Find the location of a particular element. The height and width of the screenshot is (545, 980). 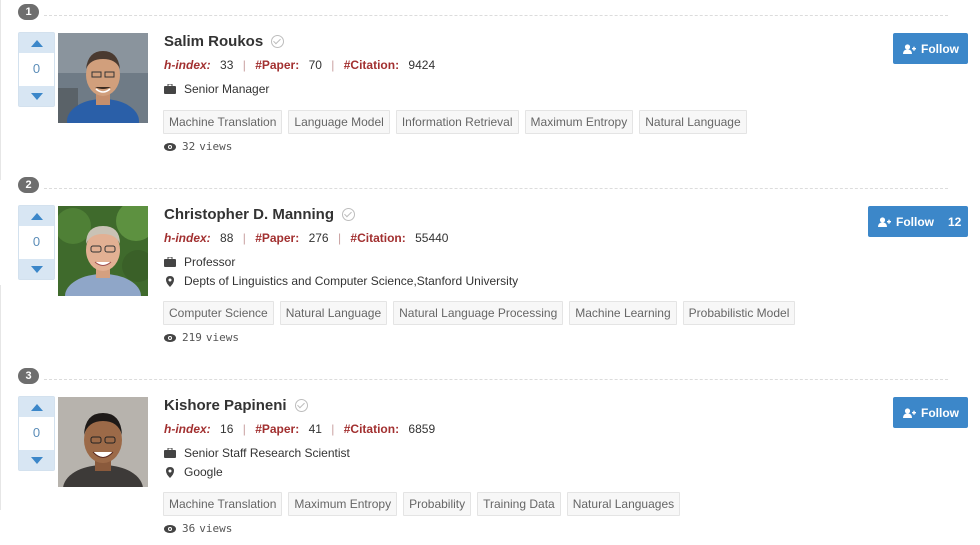

views-line: 36 views is located at coordinates (198, 528).